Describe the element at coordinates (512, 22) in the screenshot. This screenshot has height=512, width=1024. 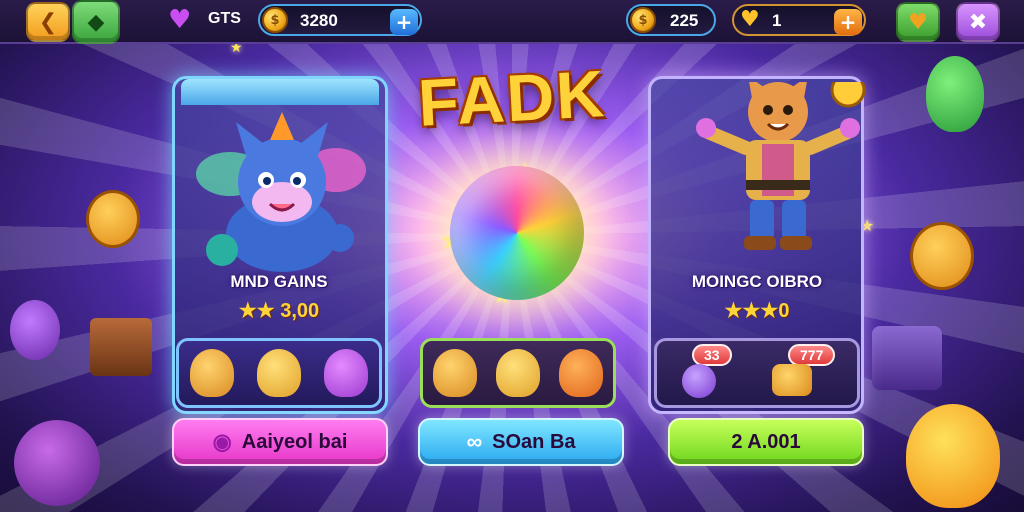
I see `top-bar: ❮ ◆ ♥ GTS $ 3280 + $ 225 ♥ 1 + ♥ ✖` at that location.